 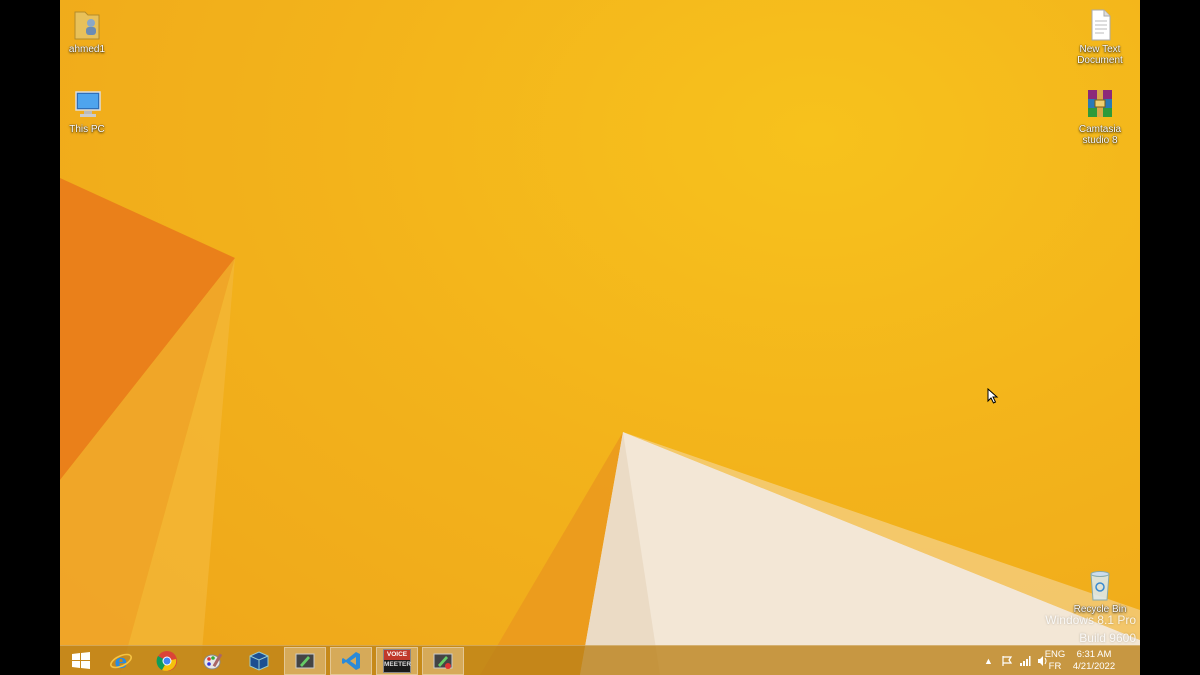 I want to click on desktop-icon-label: This PC, so click(x=87, y=129).